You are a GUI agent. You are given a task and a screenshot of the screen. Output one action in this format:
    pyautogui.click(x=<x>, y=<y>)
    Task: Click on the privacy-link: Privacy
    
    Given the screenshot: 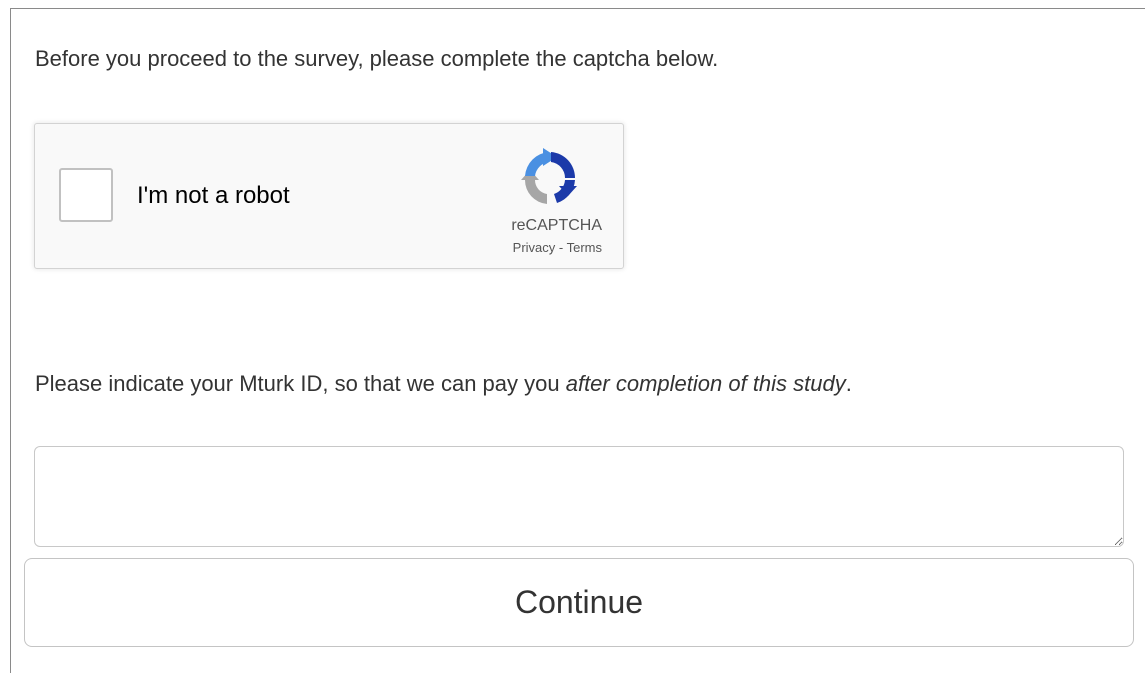 What is the action you would take?
    pyautogui.click(x=534, y=247)
    